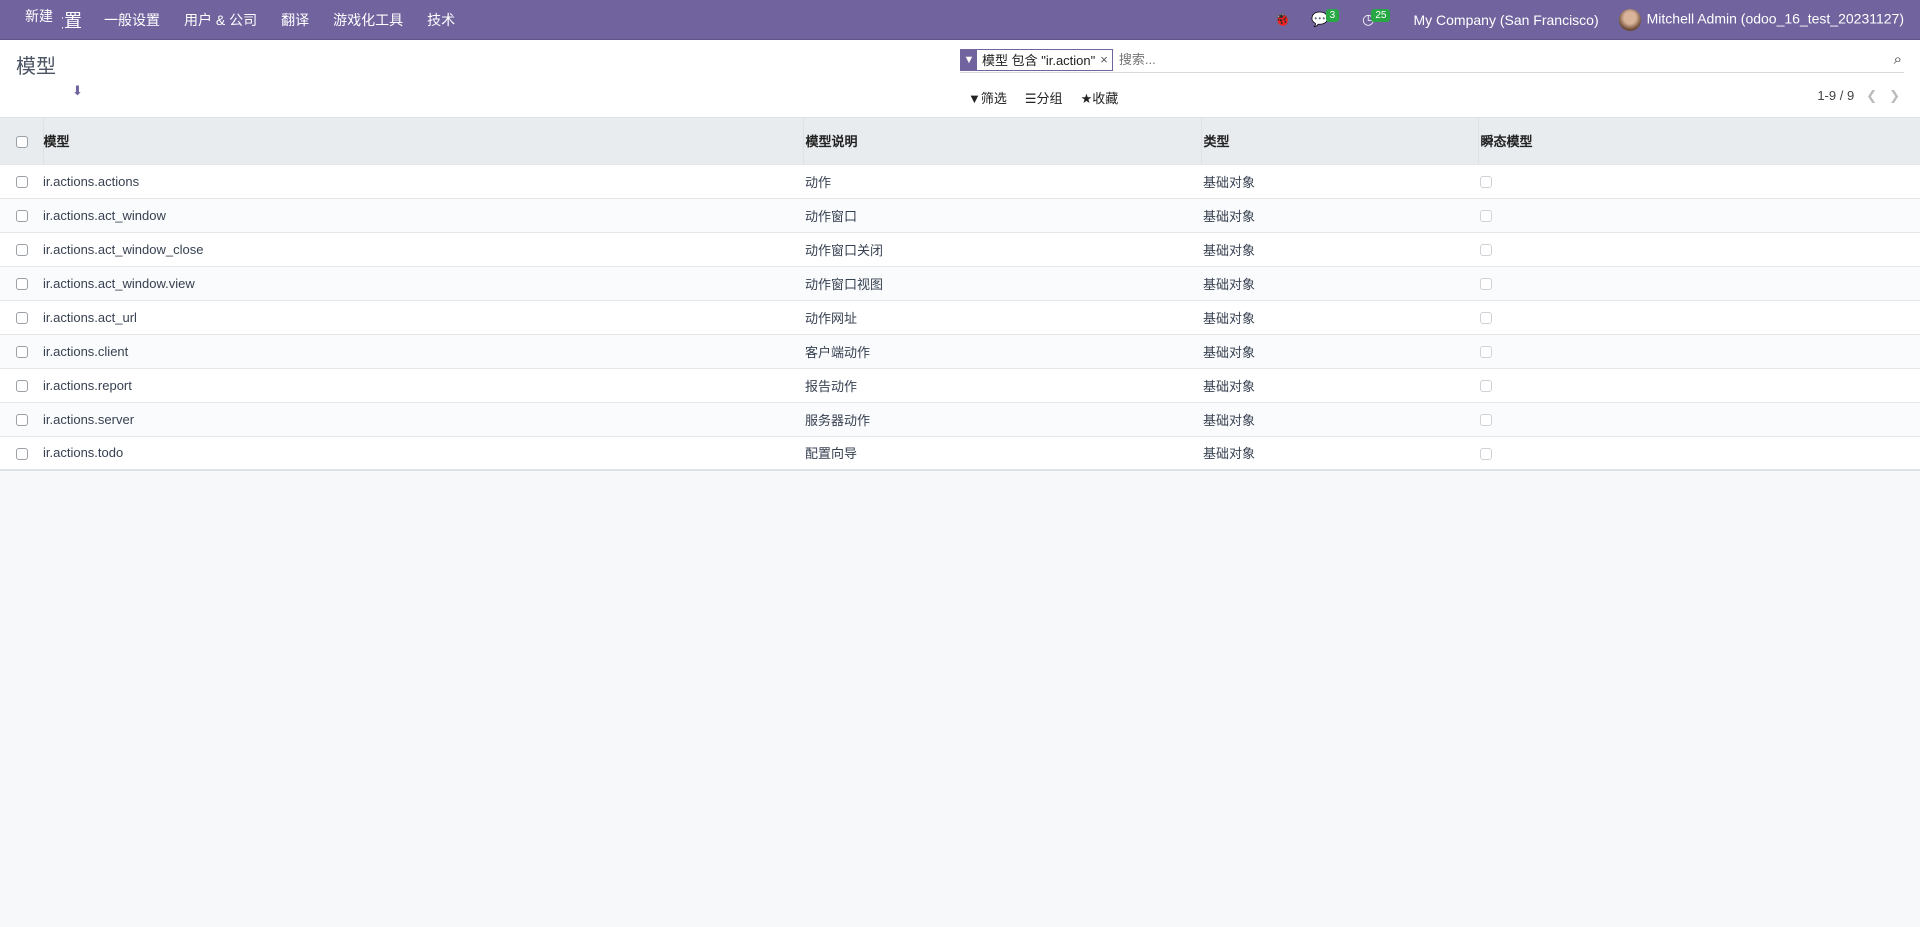 Image resolution: width=1920 pixels, height=927 pixels. What do you see at coordinates (295, 20) in the screenshot?
I see `menu-translations: 翻译` at bounding box center [295, 20].